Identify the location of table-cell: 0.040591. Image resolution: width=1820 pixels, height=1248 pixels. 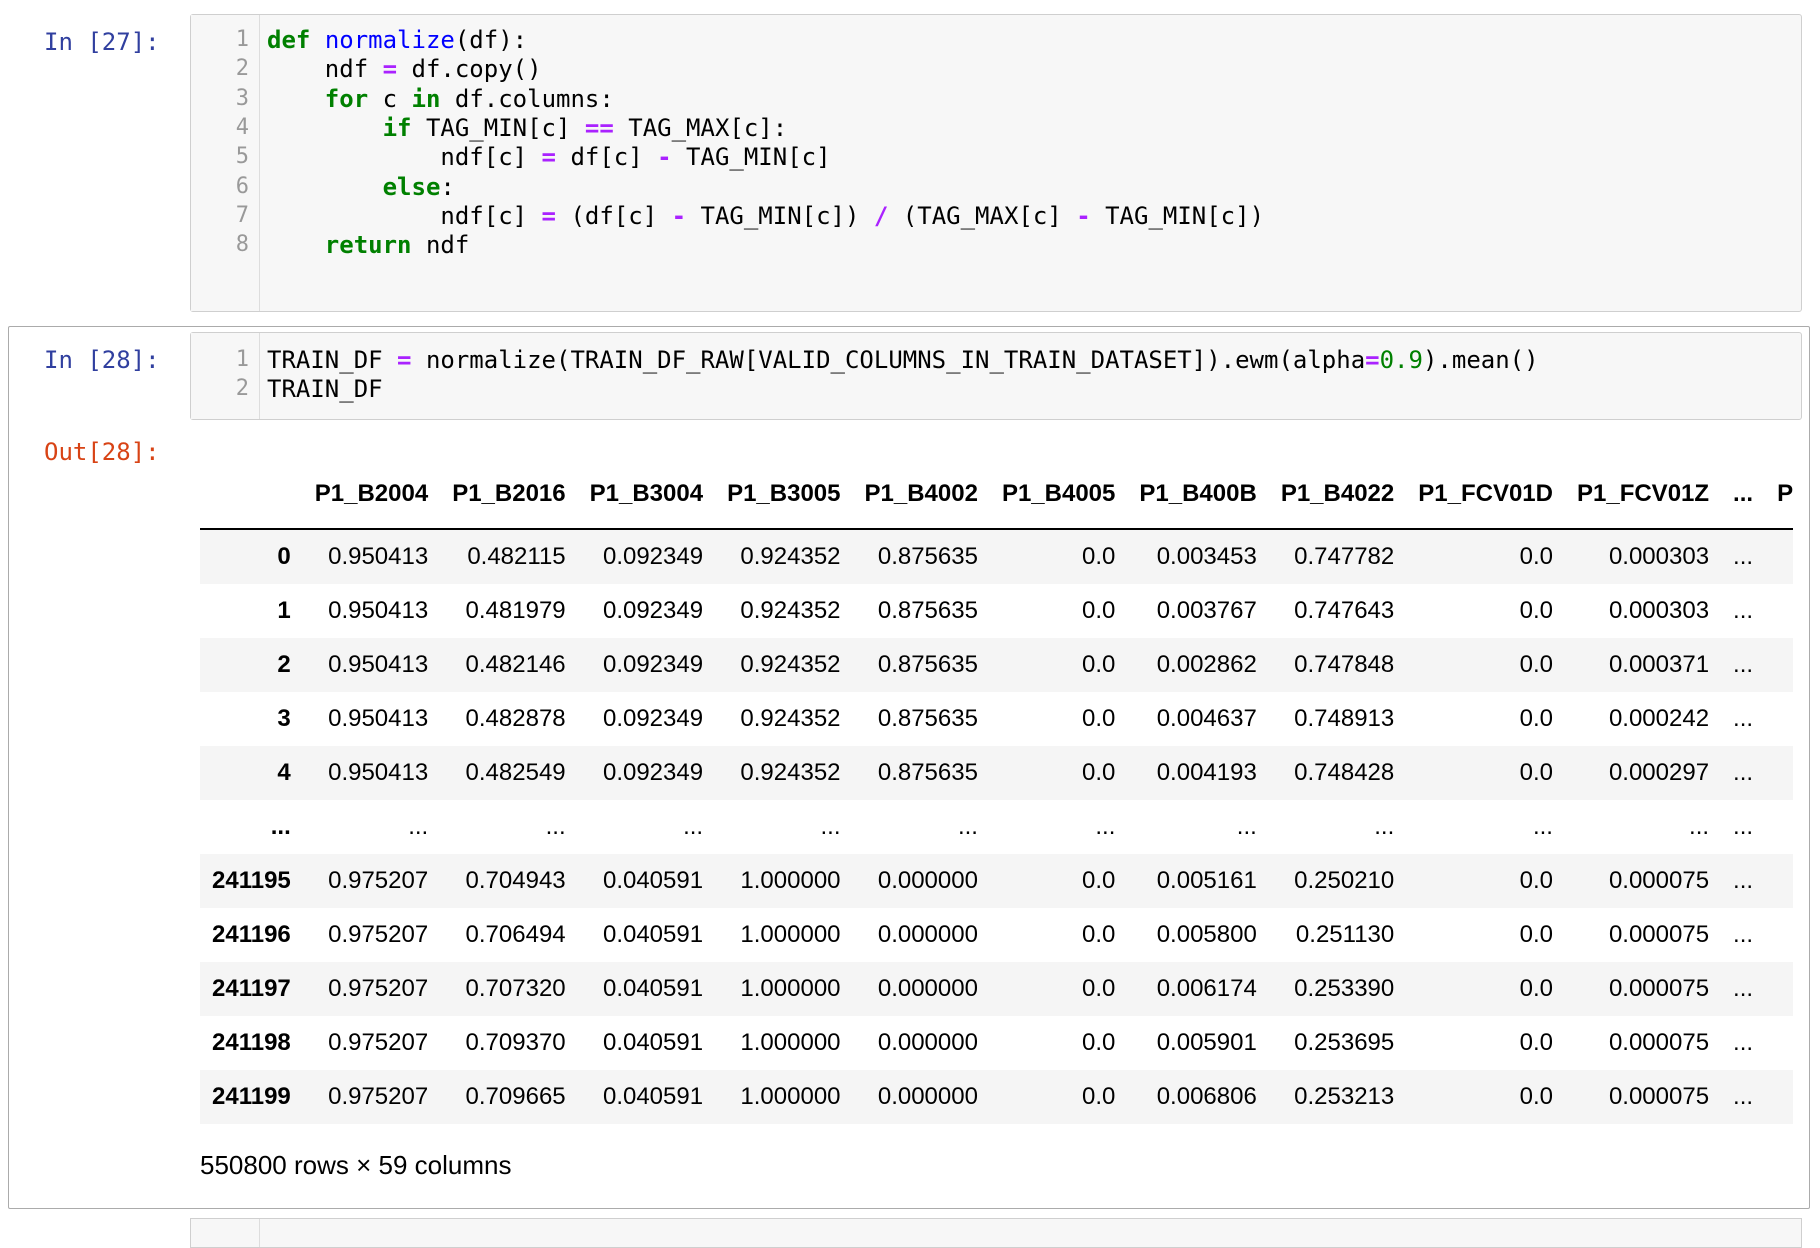
(653, 934).